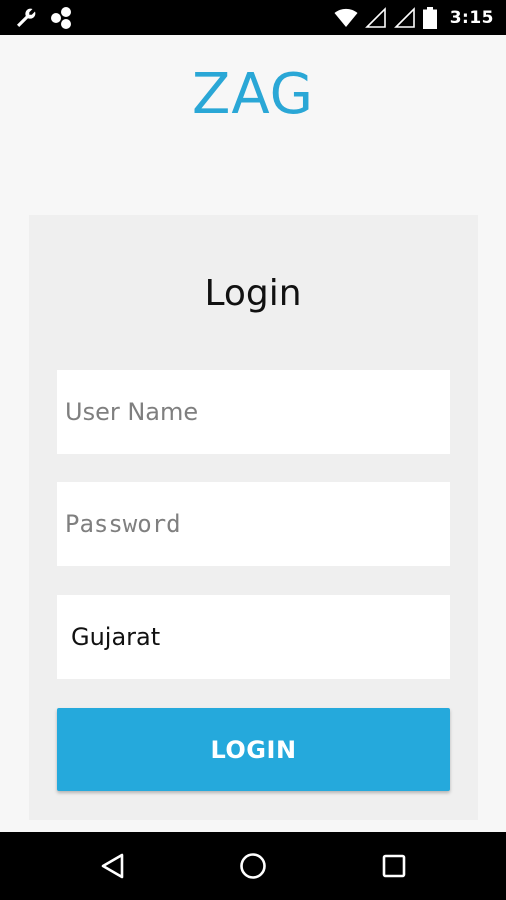 This screenshot has height=900, width=506. What do you see at coordinates (44, 18) in the screenshot?
I see `notification-icons` at bounding box center [44, 18].